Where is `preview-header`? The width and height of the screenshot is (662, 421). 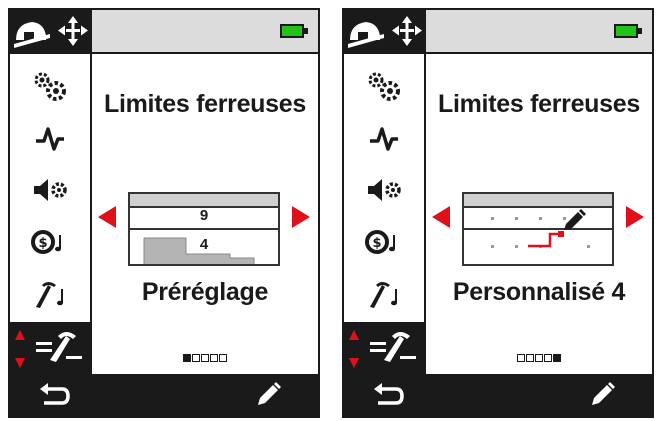
preview-header is located at coordinates (204, 201).